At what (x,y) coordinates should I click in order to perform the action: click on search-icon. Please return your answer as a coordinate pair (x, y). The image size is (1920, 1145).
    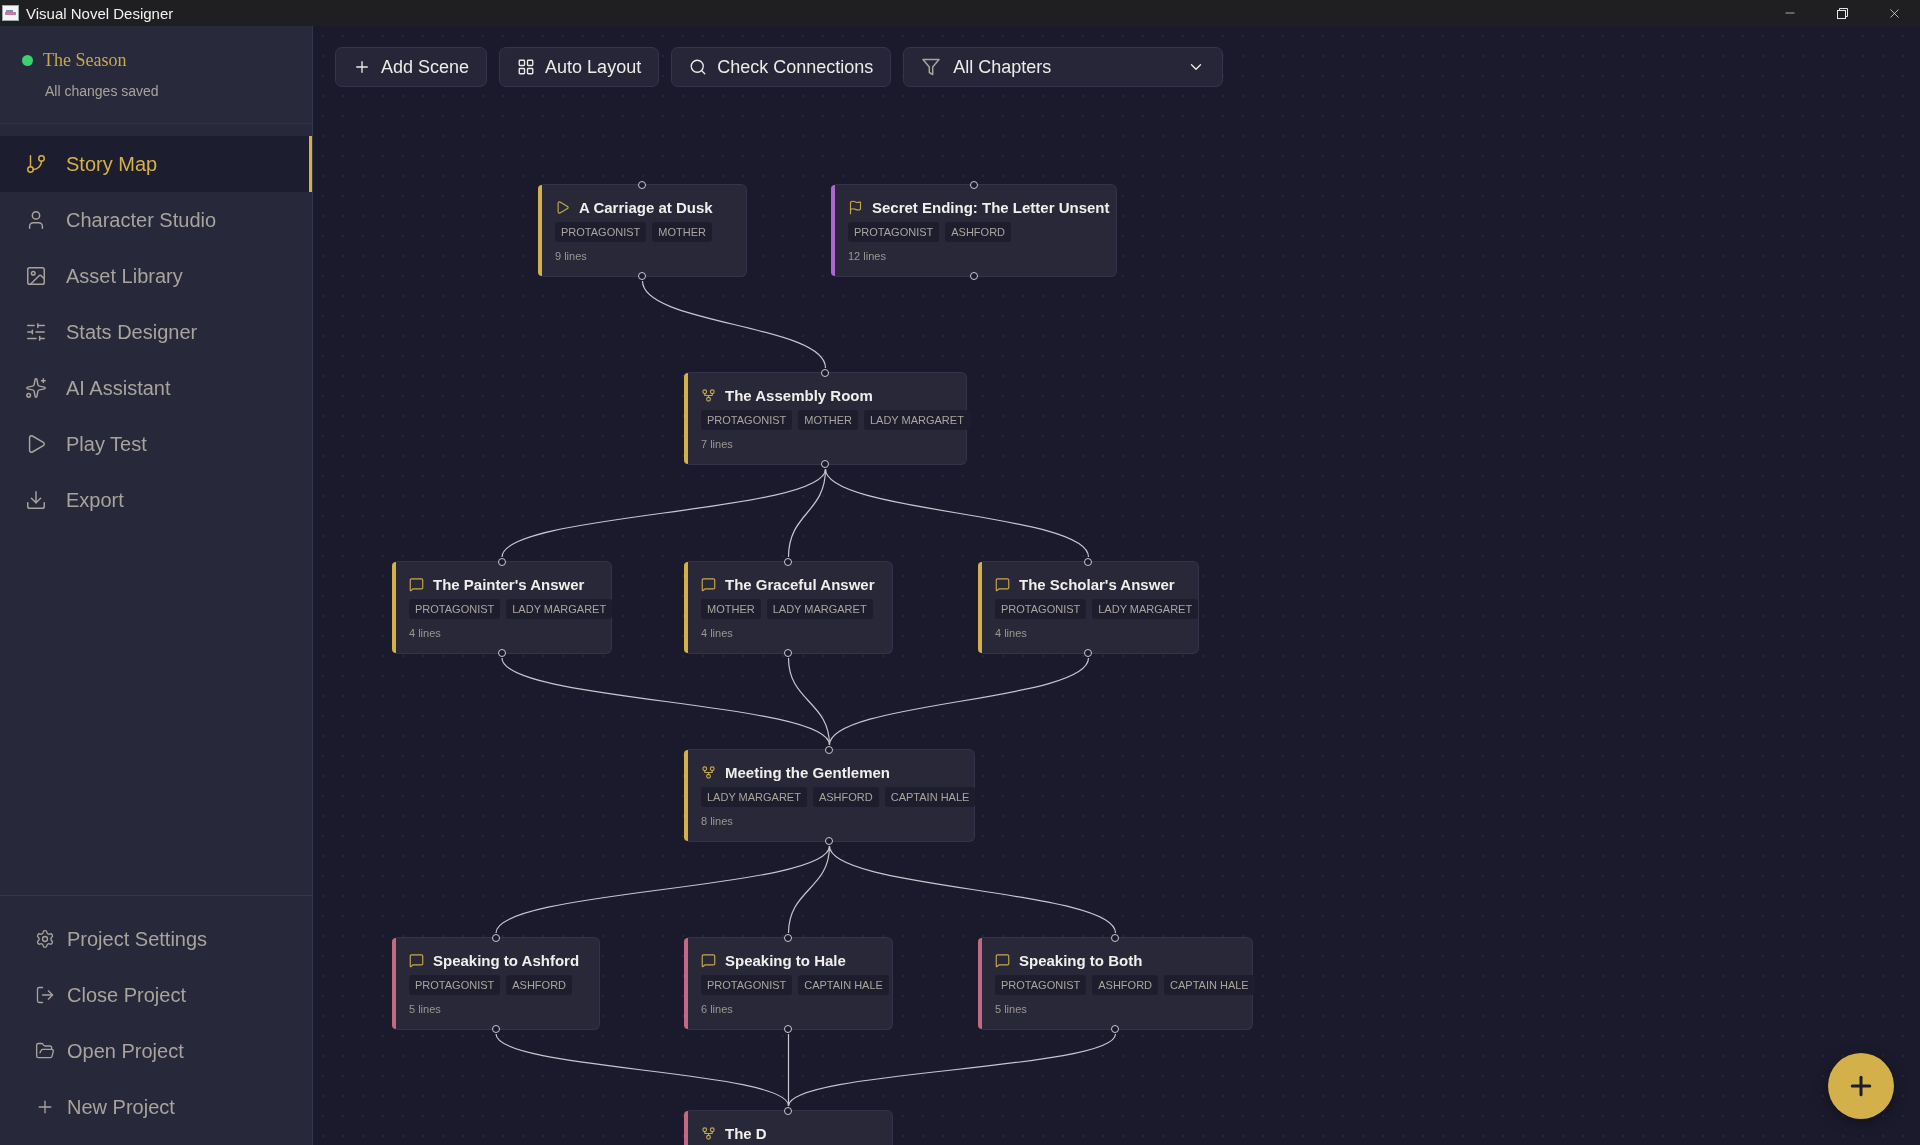
    Looking at the image, I should click on (698, 67).